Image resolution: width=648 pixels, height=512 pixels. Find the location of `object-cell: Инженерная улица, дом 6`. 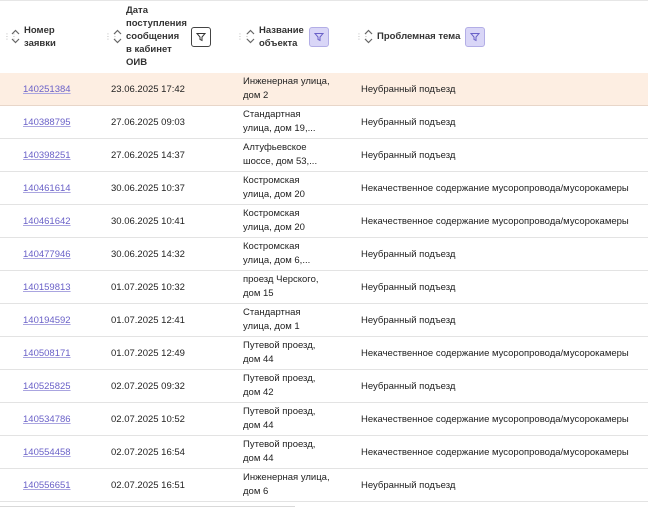

object-cell: Инженерная улица, дом 6 is located at coordinates (286, 484).